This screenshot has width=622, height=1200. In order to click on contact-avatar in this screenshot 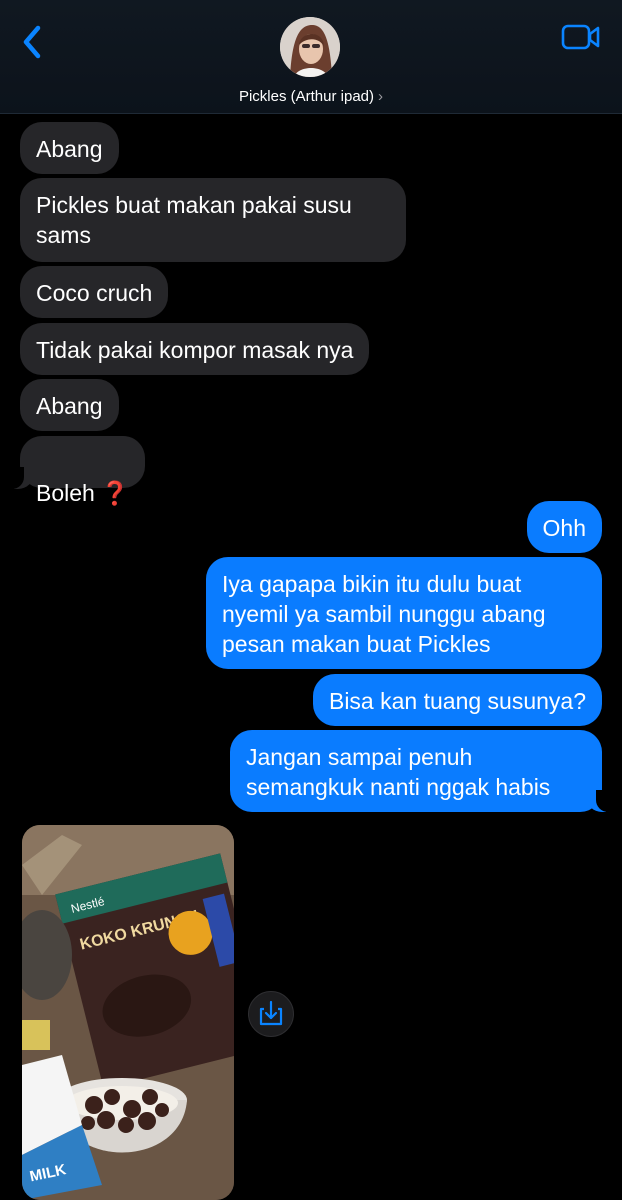, I will do `click(310, 47)`.